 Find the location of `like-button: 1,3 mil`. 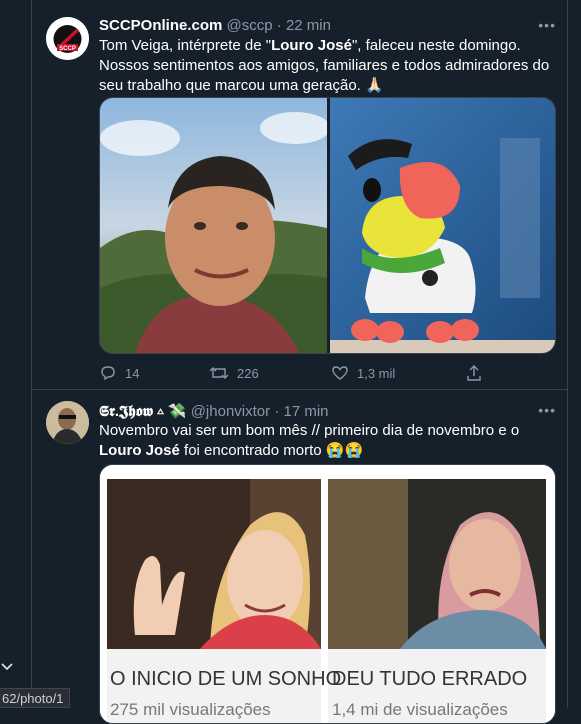

like-button: 1,3 mil is located at coordinates (363, 373).